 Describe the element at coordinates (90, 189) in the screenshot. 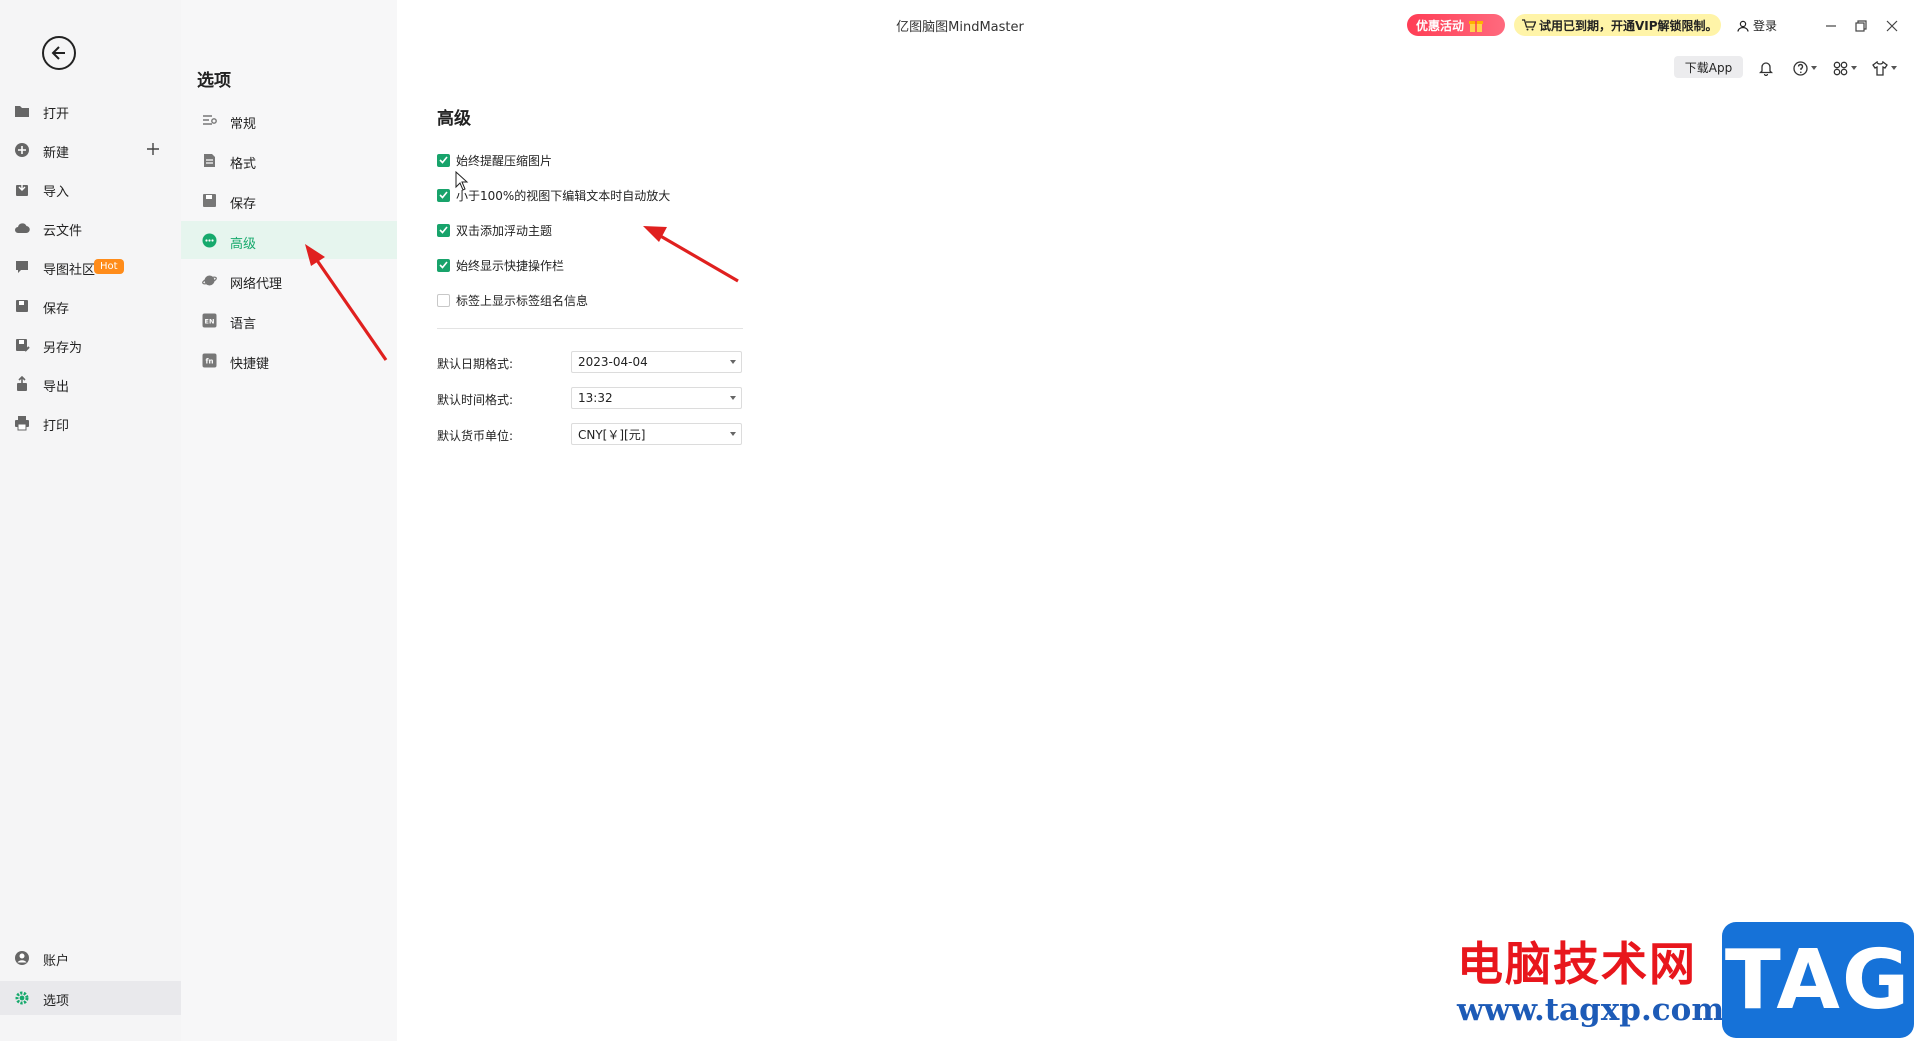

I see `rail-item-import: 导入` at that location.